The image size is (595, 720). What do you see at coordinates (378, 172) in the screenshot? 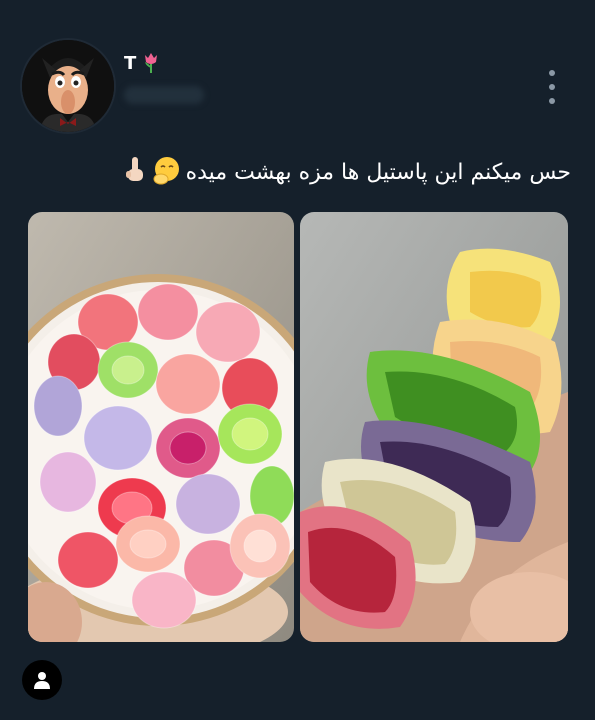
I see `caption-text: حس میکنم این پاستیل ها مزه بهشت میده` at bounding box center [378, 172].